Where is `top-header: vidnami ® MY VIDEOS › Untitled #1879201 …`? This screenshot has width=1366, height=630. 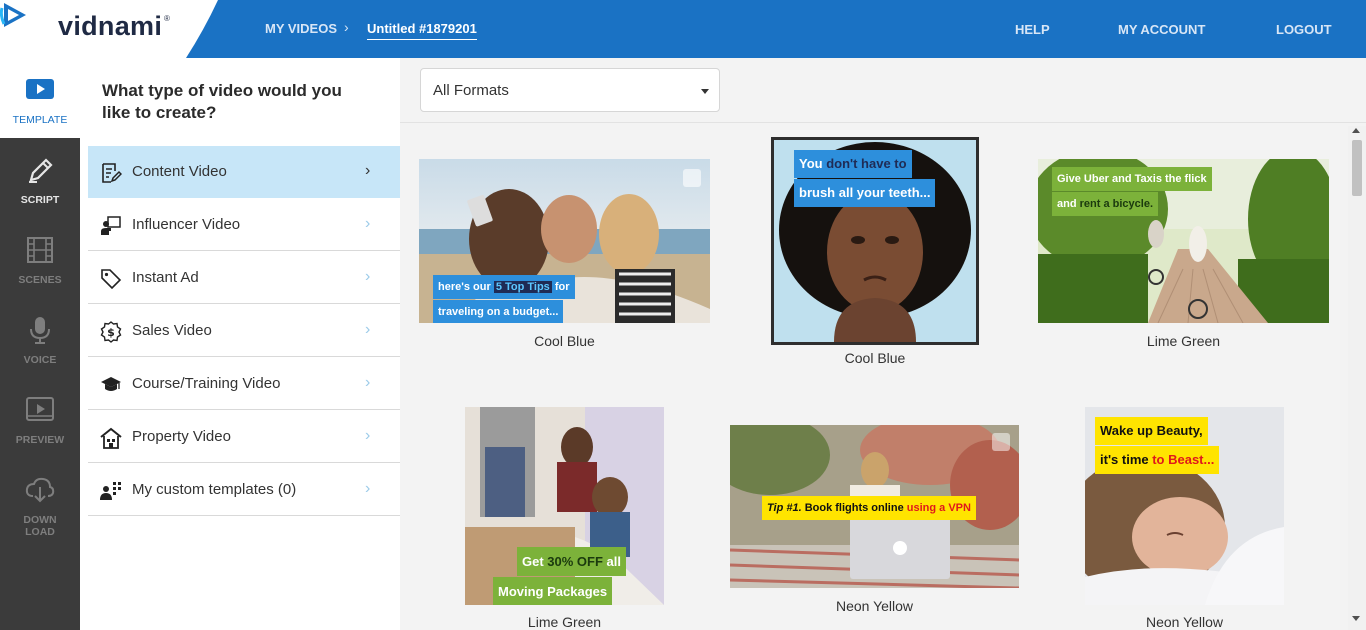
top-header: vidnami ® MY VIDEOS › Untitled #1879201 … is located at coordinates (683, 29).